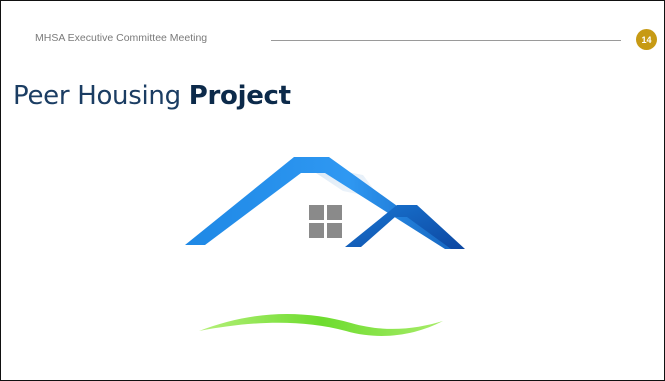 Image resolution: width=665 pixels, height=381 pixels. Describe the element at coordinates (239, 96) in the screenshot. I see `title-part-2: Project` at that location.